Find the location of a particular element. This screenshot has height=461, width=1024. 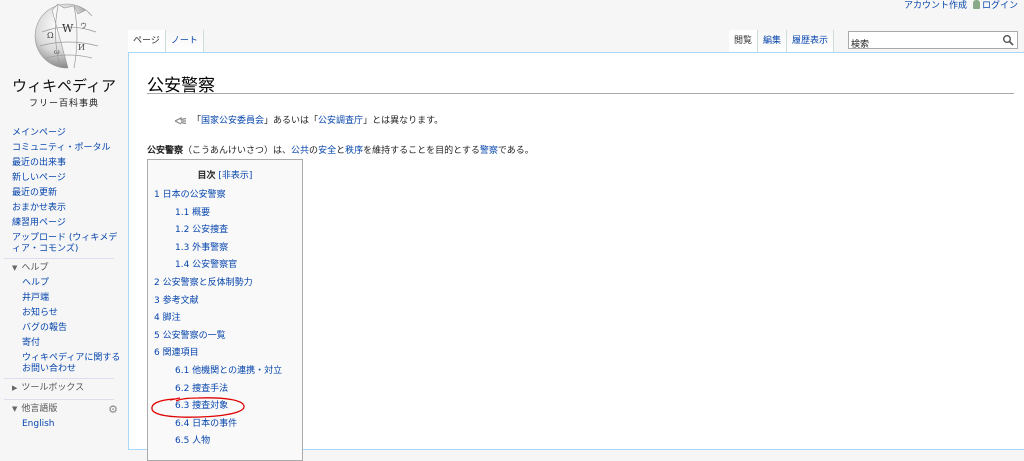

red-circle-annotation is located at coordinates (198, 407).